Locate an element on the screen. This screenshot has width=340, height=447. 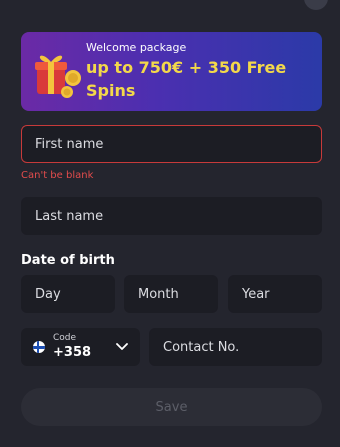
contact-number-input is located at coordinates (235, 347).